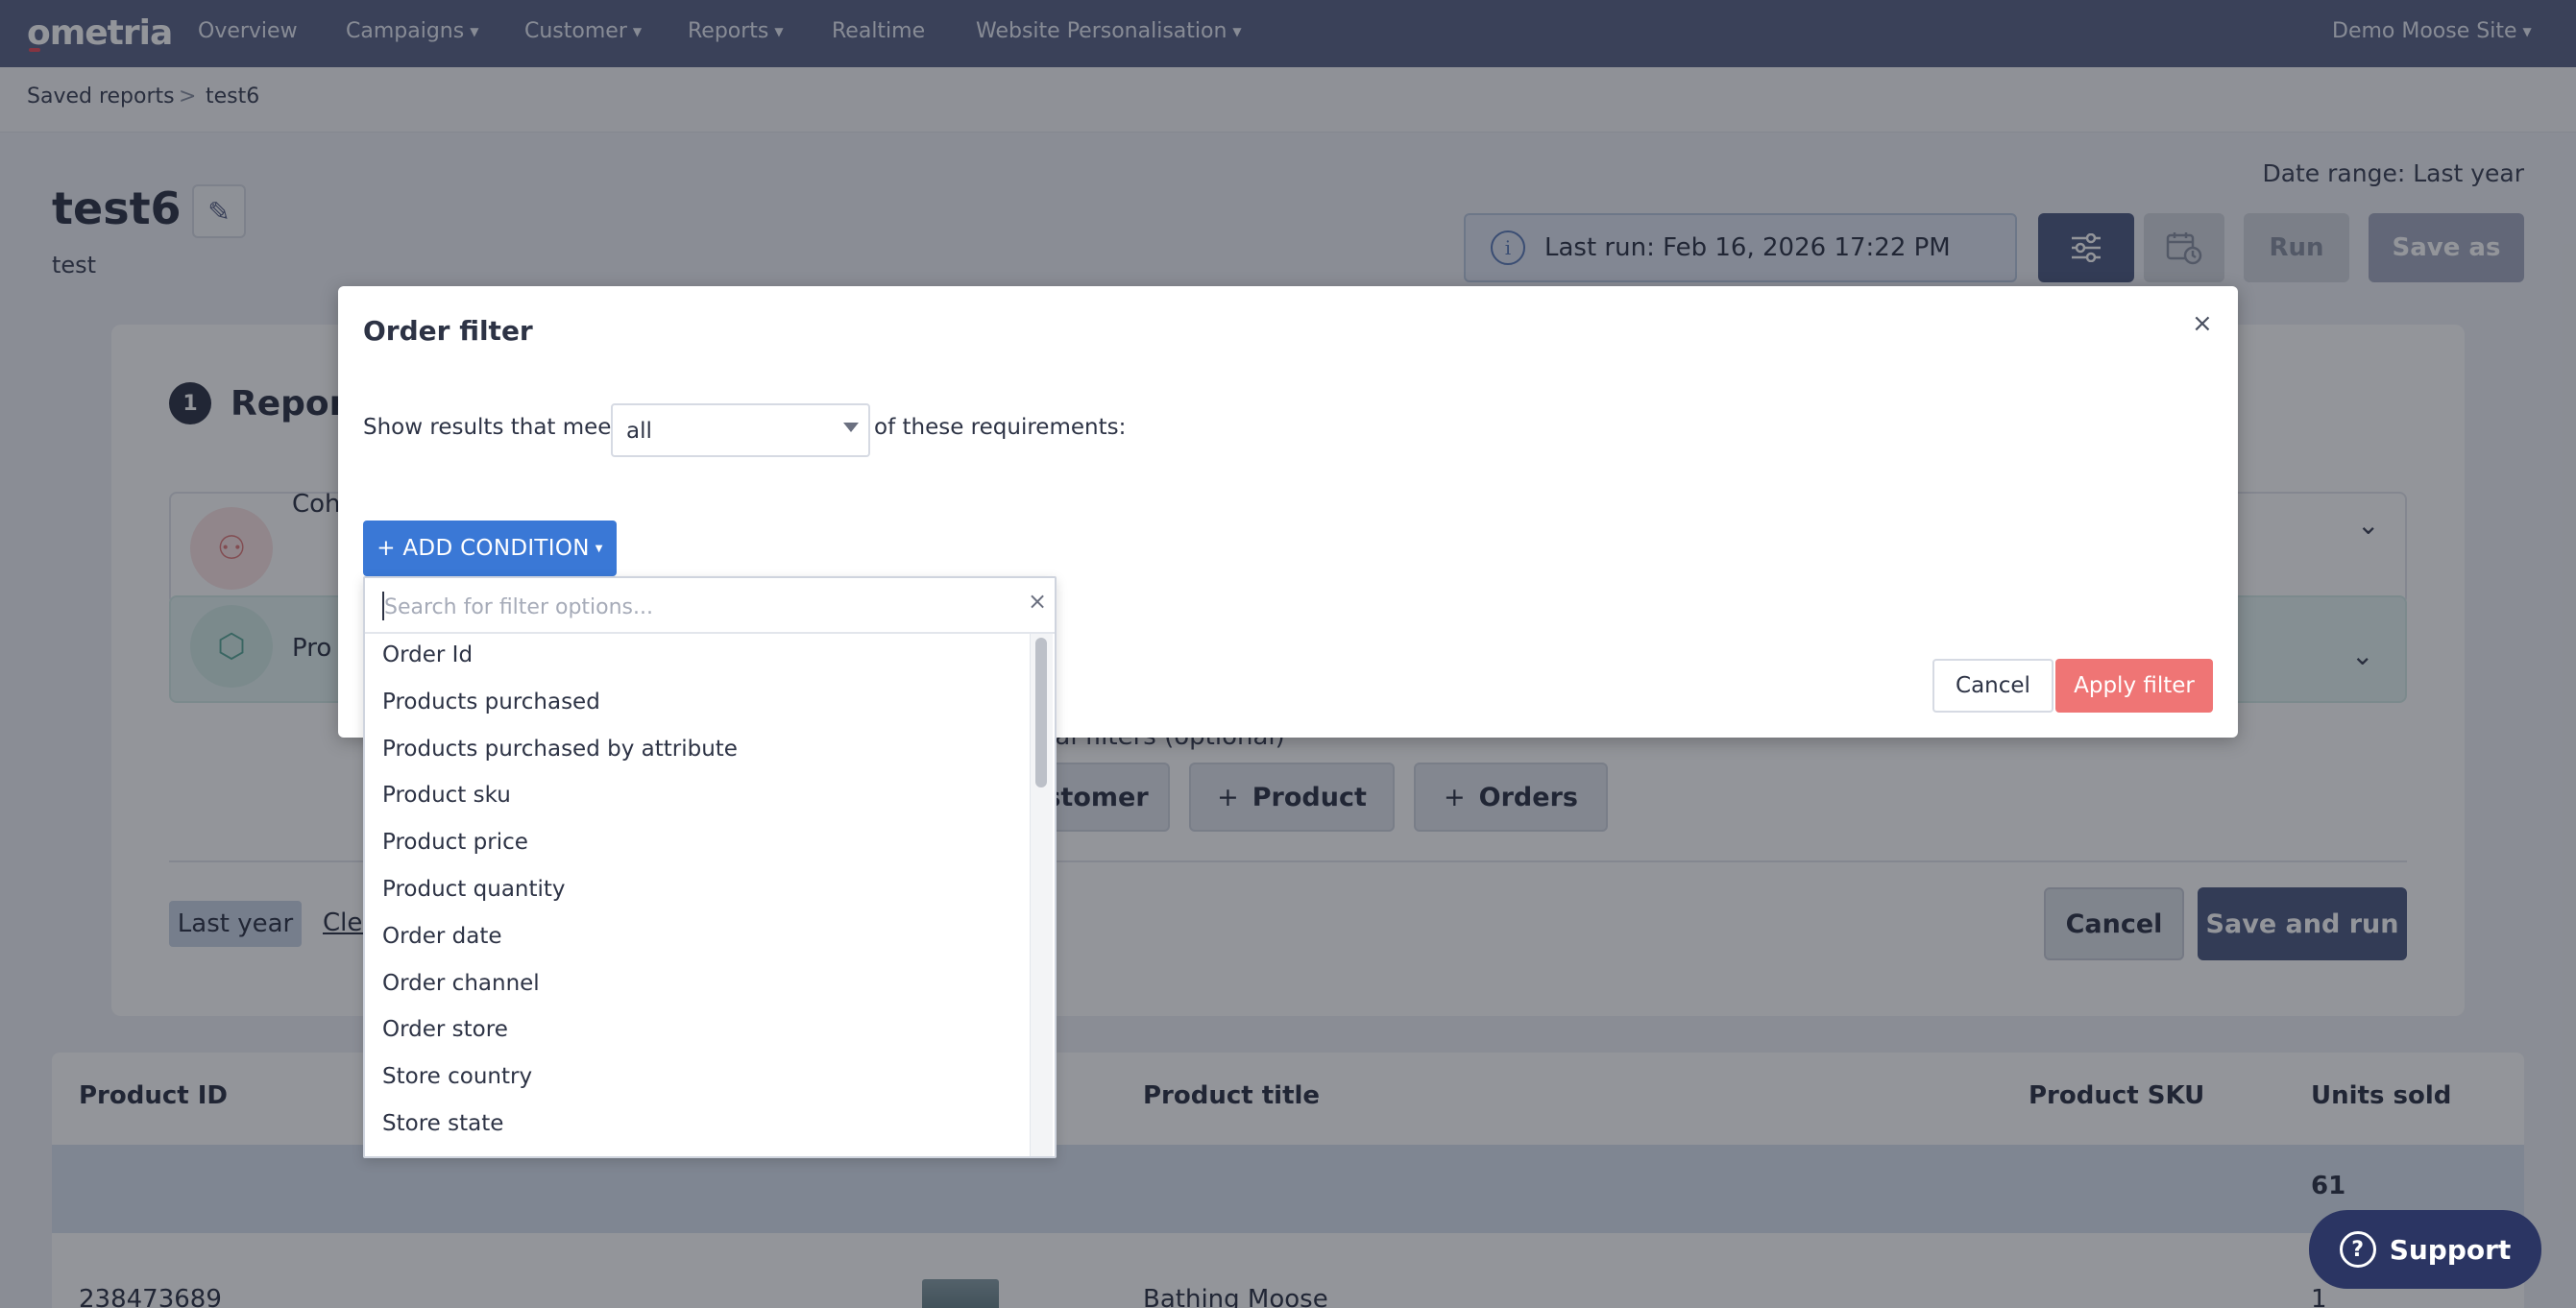 This screenshot has height=1308, width=2576. What do you see at coordinates (696, 752) in the screenshot?
I see `option-products-purchased-by-attribute: Products purchased by attribute` at bounding box center [696, 752].